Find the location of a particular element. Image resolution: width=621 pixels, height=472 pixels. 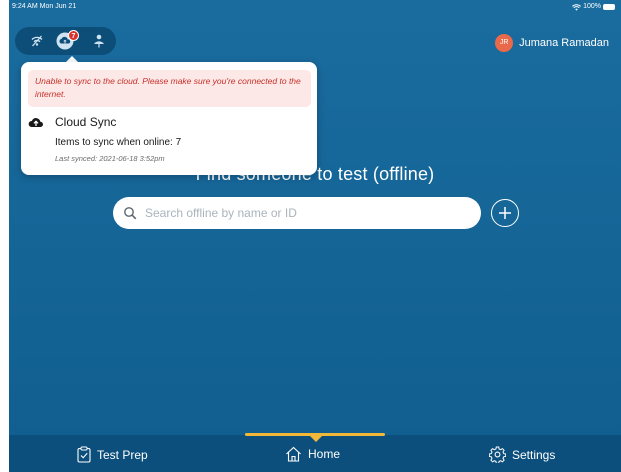

status-time-date: 9:24 AM Mon Jun 21 is located at coordinates (44, 7).